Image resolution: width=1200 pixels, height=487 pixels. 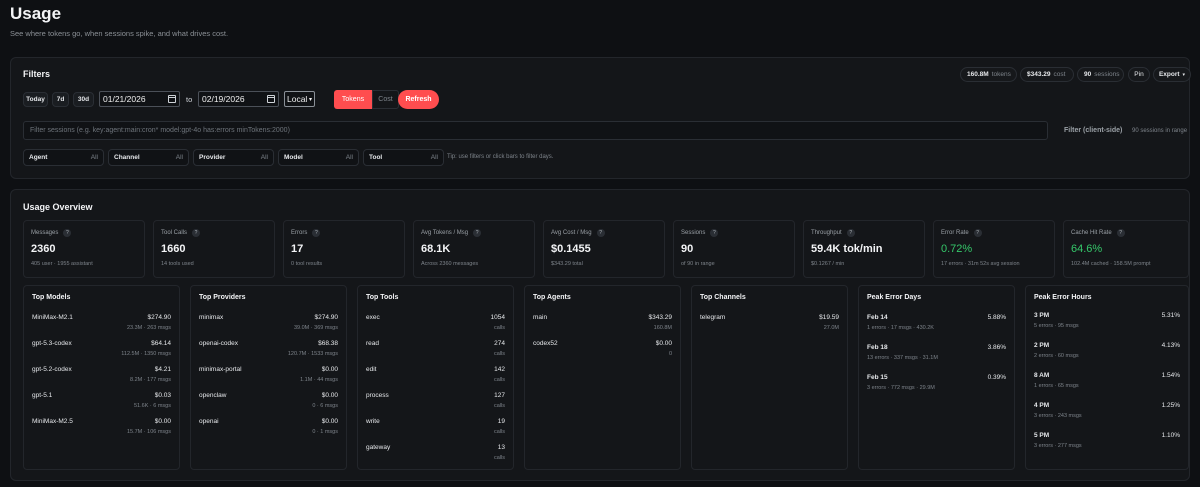 What do you see at coordinates (211, 317) in the screenshot?
I see `item-name: minimax` at bounding box center [211, 317].